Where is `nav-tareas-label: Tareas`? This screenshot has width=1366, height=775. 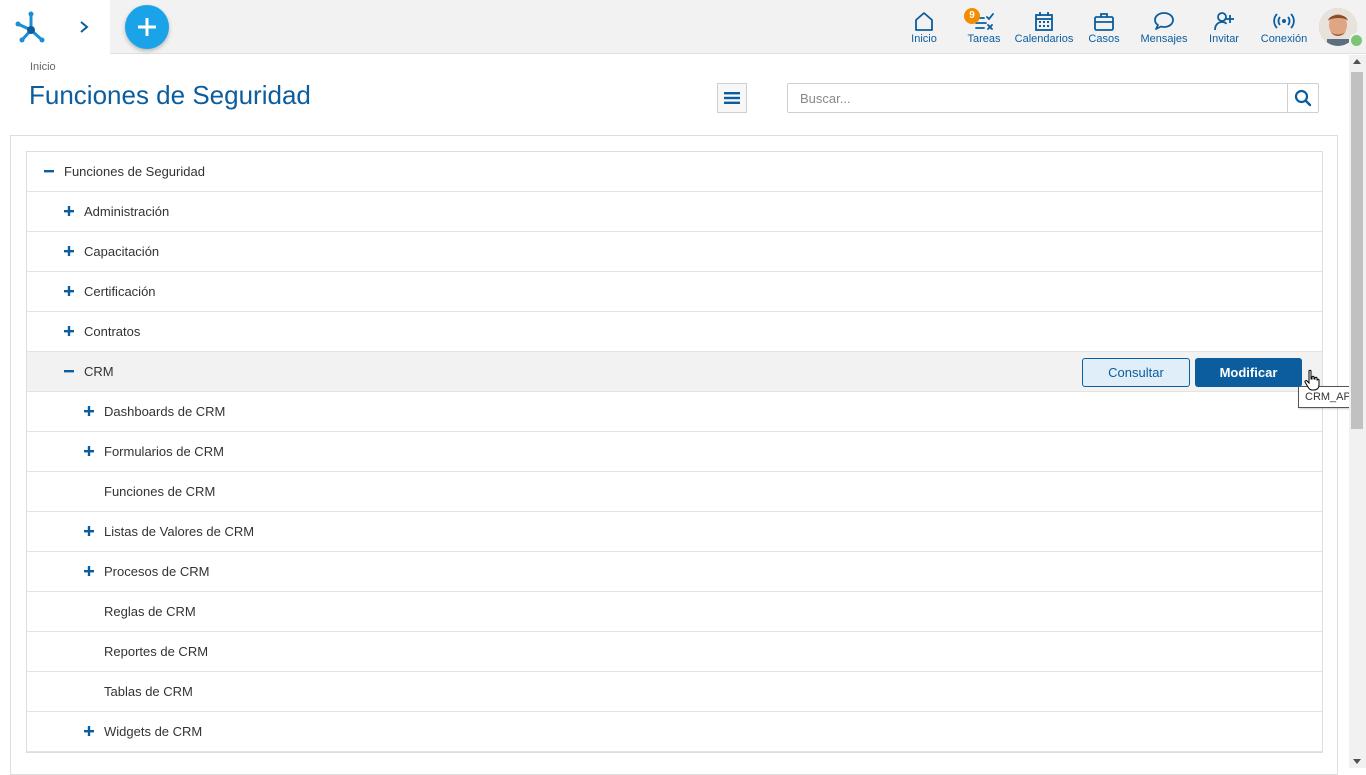 nav-tareas-label: Tareas is located at coordinates (984, 39).